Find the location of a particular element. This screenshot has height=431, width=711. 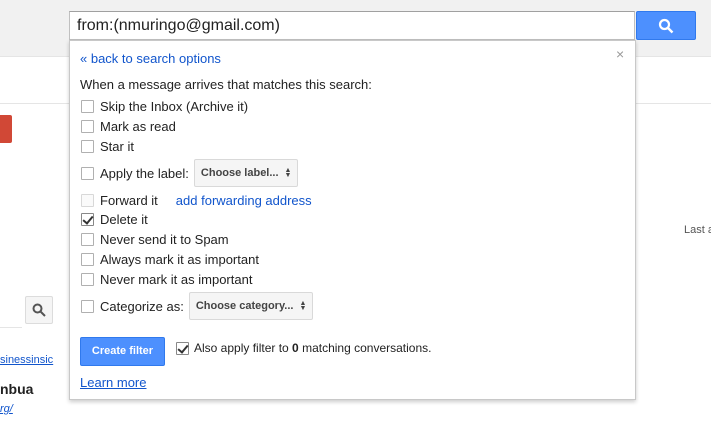

also-apply-count: 0 is located at coordinates (295, 348).